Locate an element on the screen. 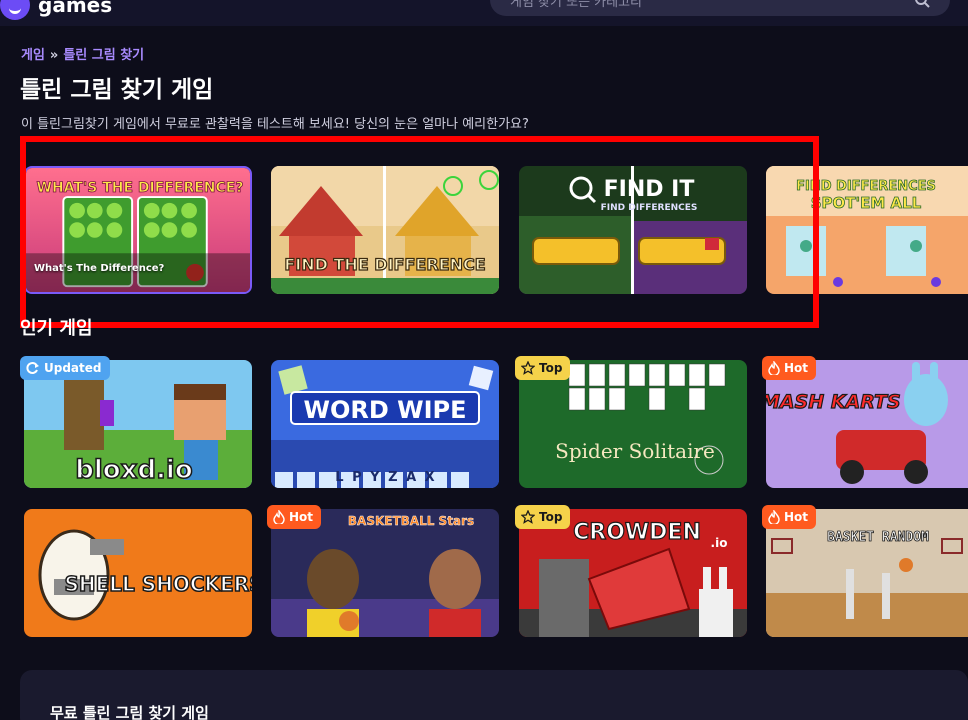 Image resolution: width=968 pixels, height=720 pixels. game-hover-label: What's The Difference? is located at coordinates (99, 268).